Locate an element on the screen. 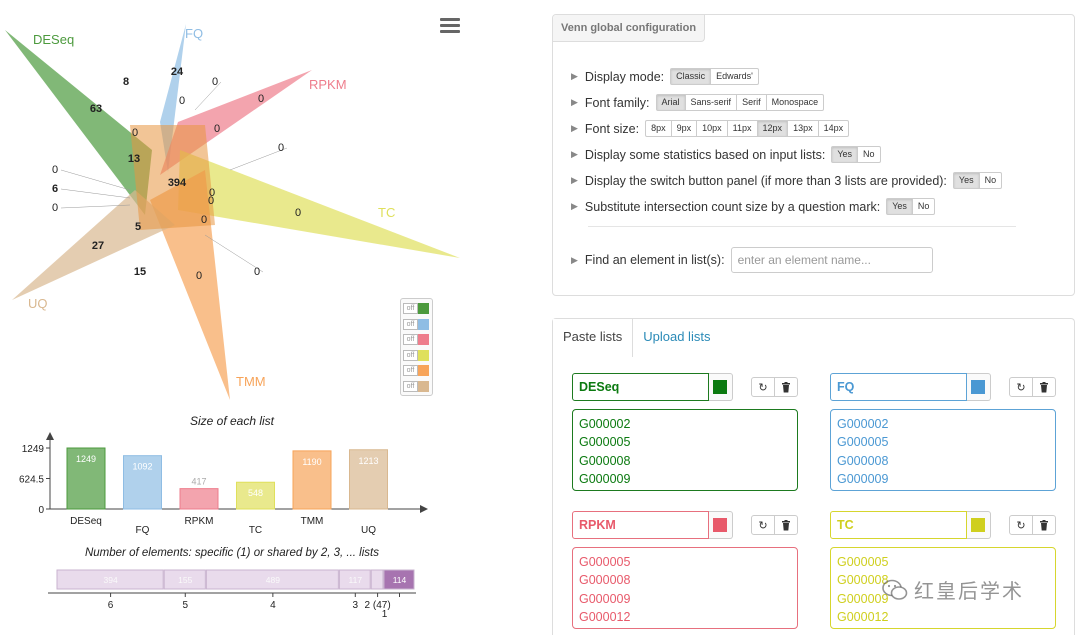  switch-fq: off is located at coordinates (416, 325).